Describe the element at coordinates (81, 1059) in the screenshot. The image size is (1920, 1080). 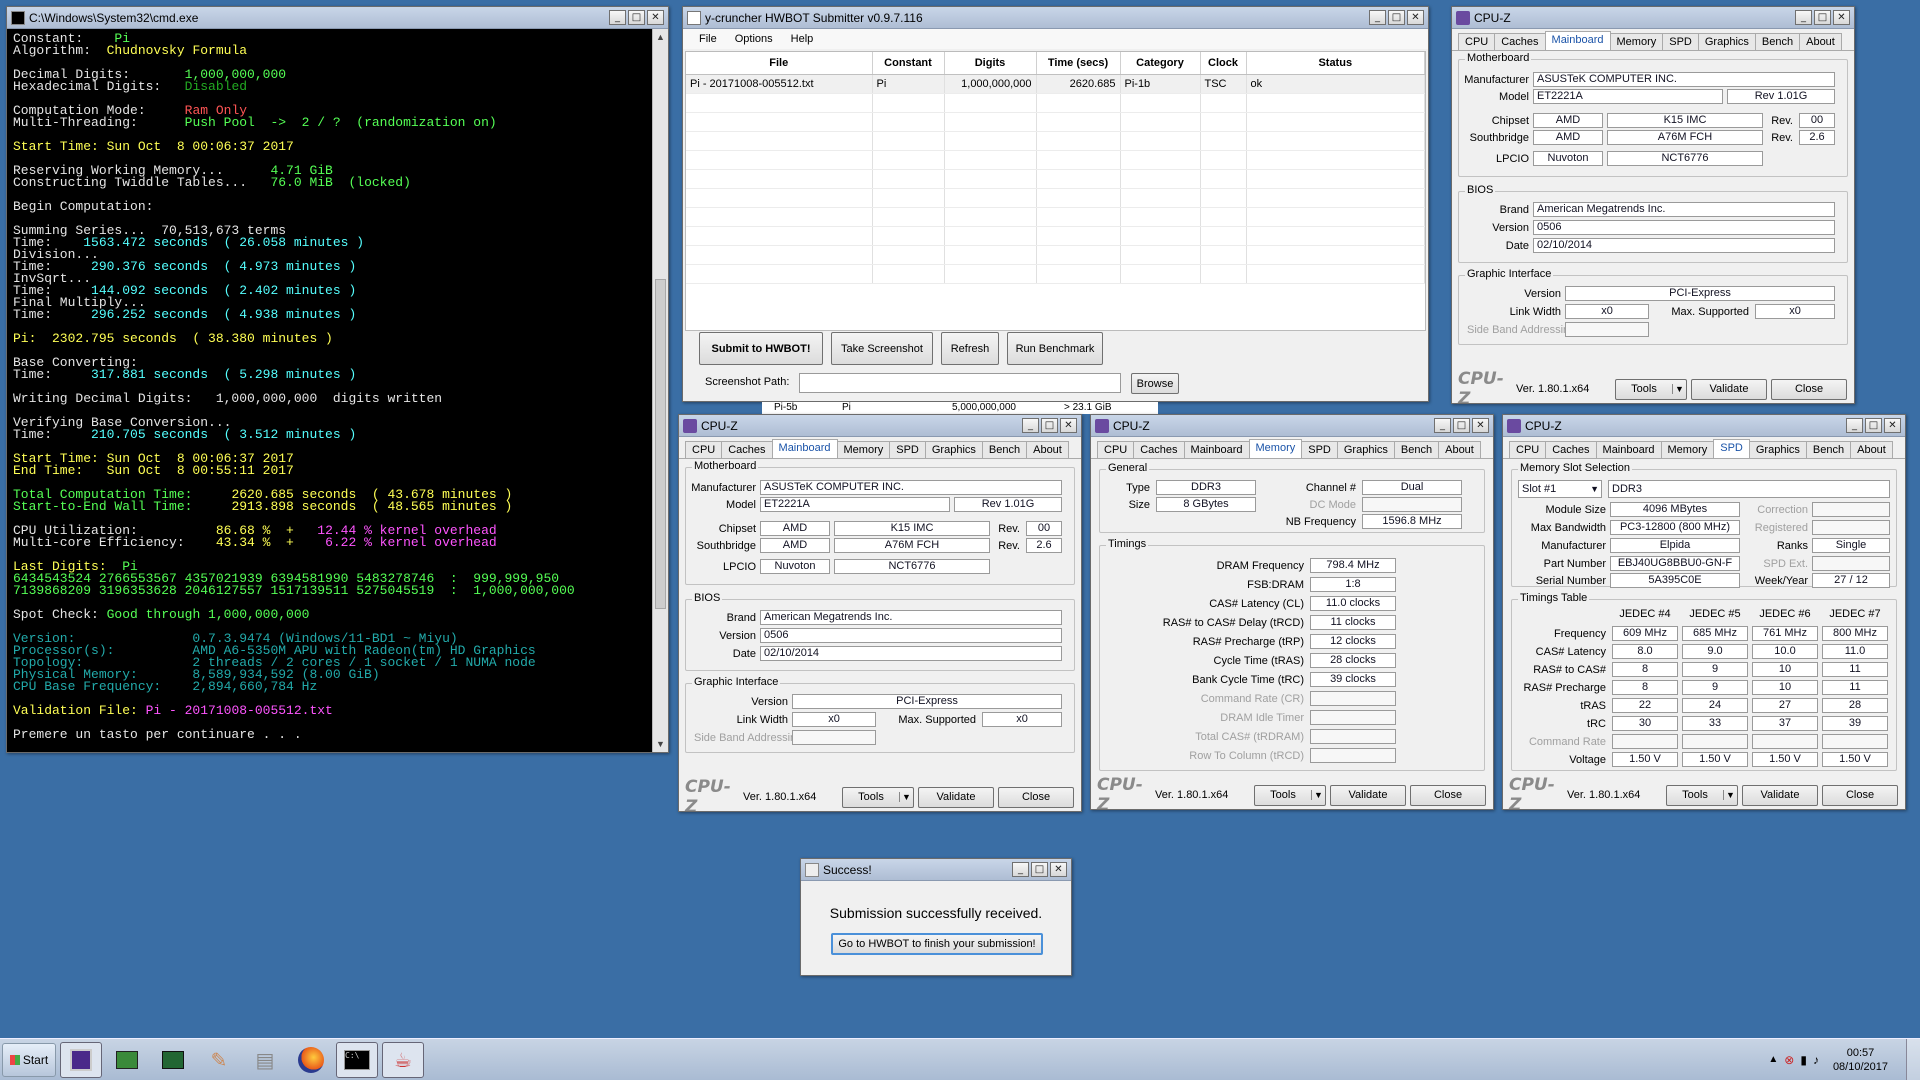
I see `cpuz-taskbar-icon` at that location.